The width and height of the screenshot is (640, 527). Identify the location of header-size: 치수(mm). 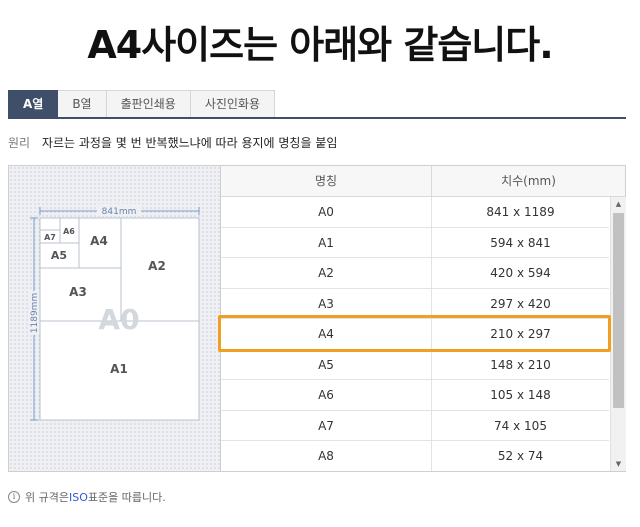
(528, 181).